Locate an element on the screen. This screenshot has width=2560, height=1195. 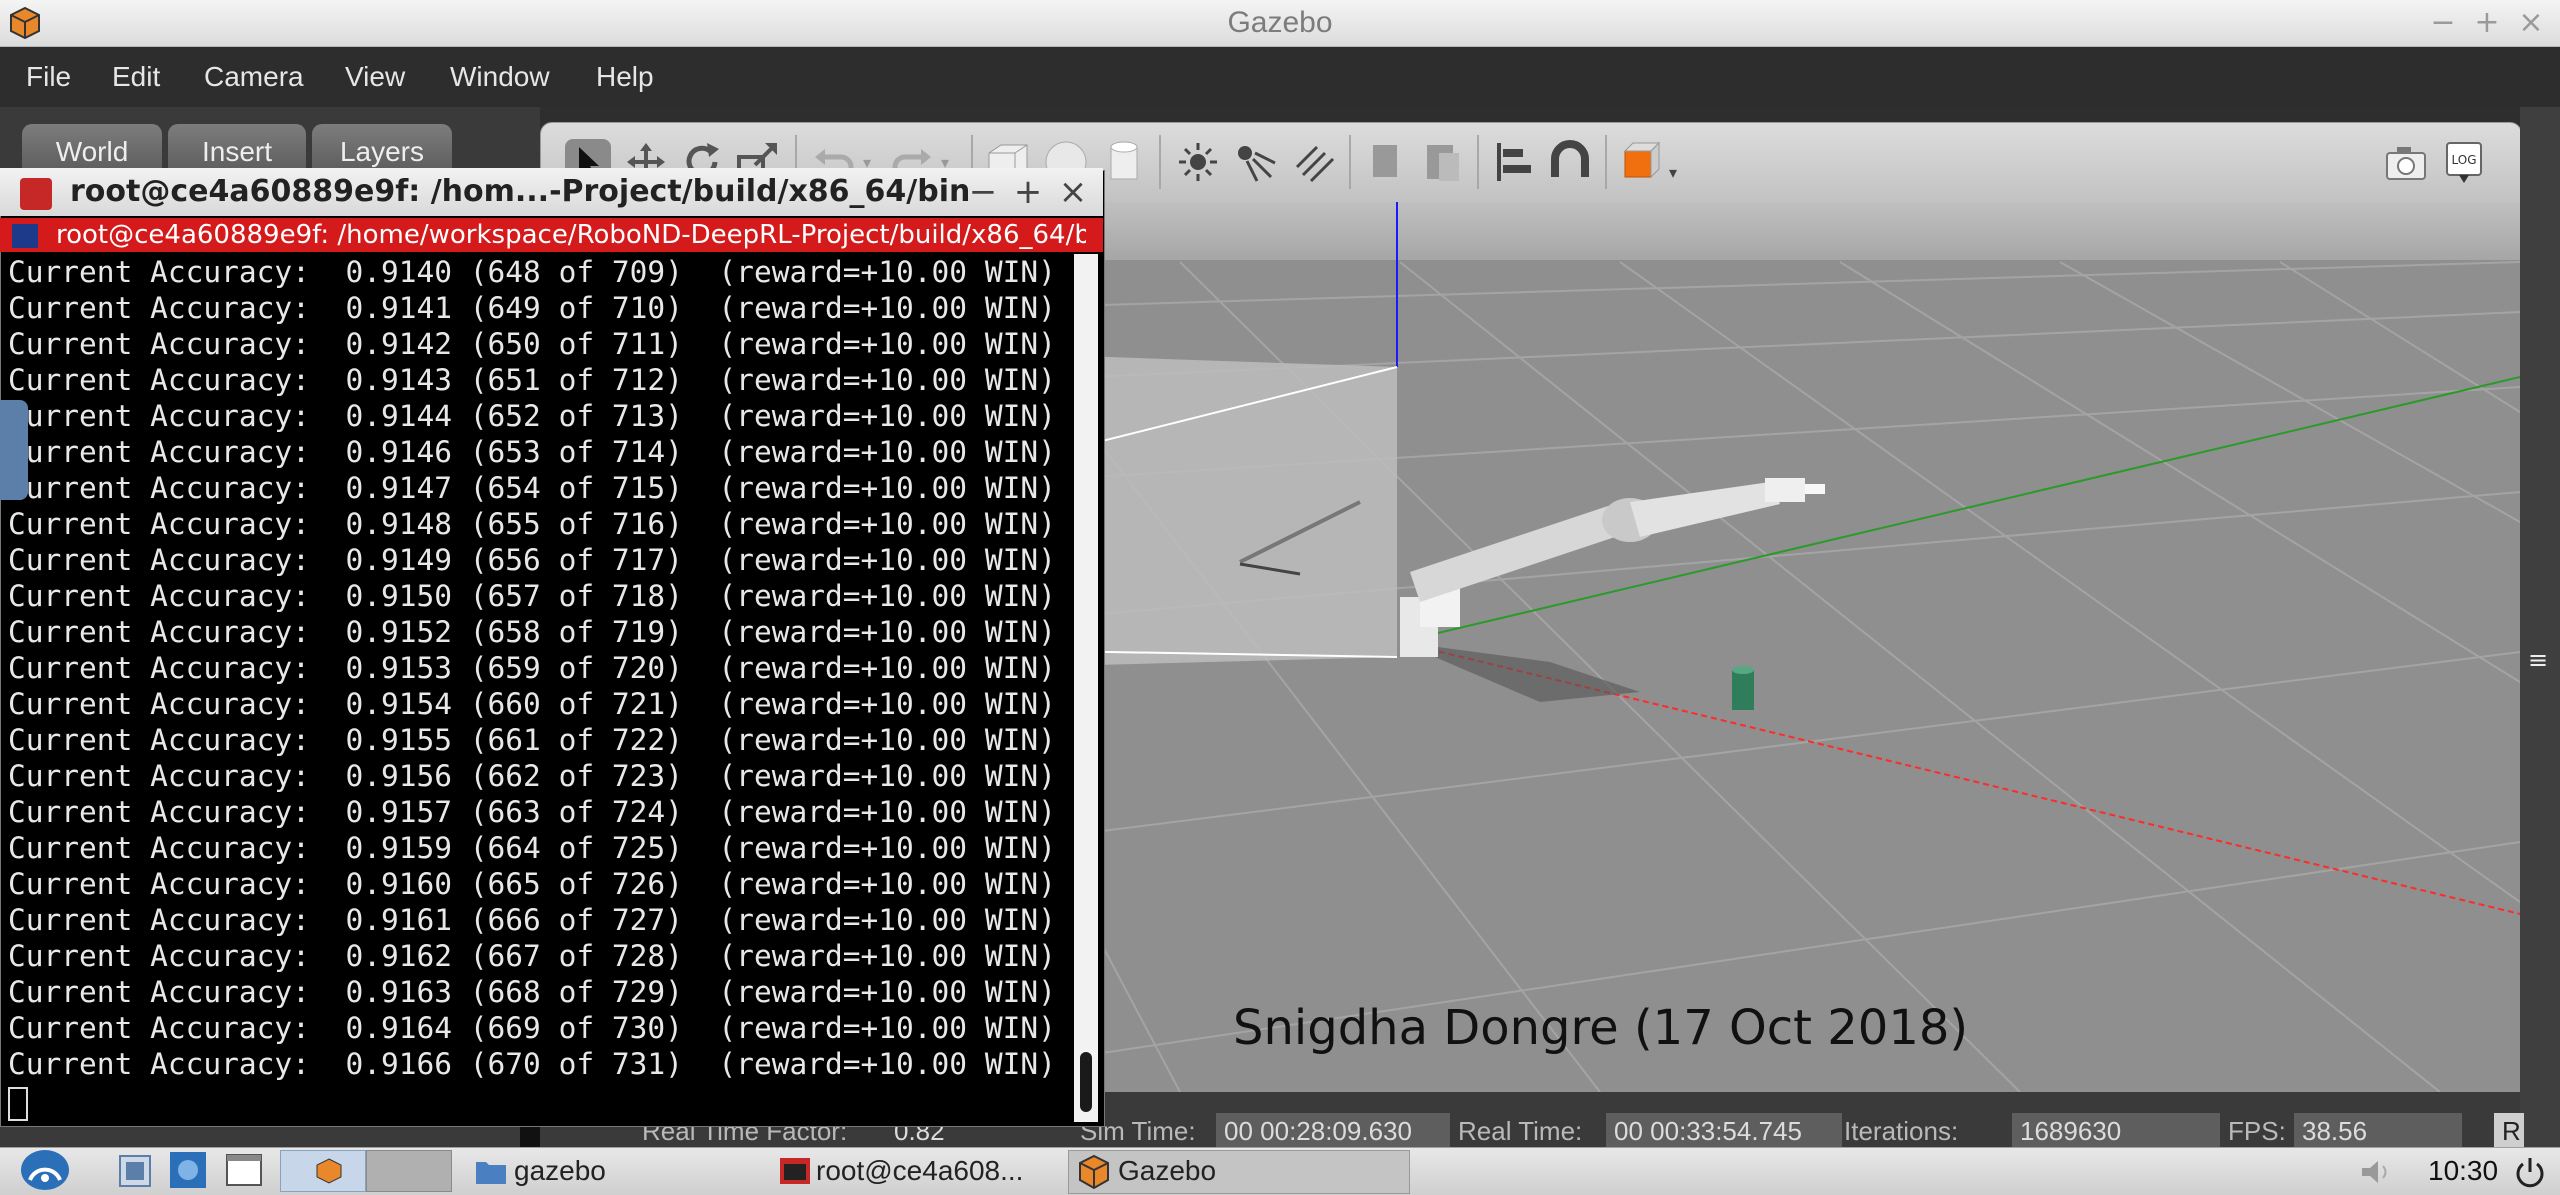
screenshot-icon is located at coordinates (2406, 162).